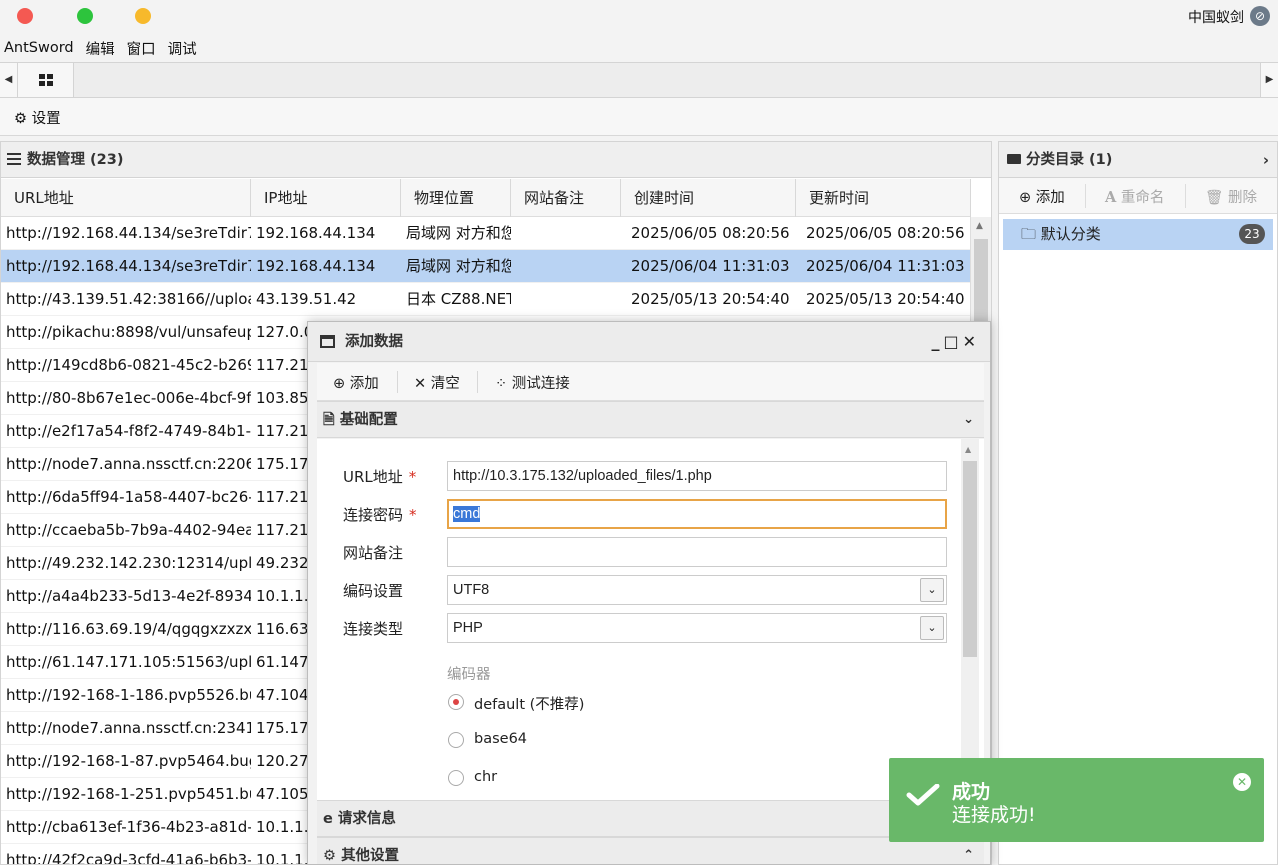 This screenshot has height=865, width=1278. Describe the element at coordinates (1242, 782) in the screenshot. I see `toast-close-icon: ✕` at that location.